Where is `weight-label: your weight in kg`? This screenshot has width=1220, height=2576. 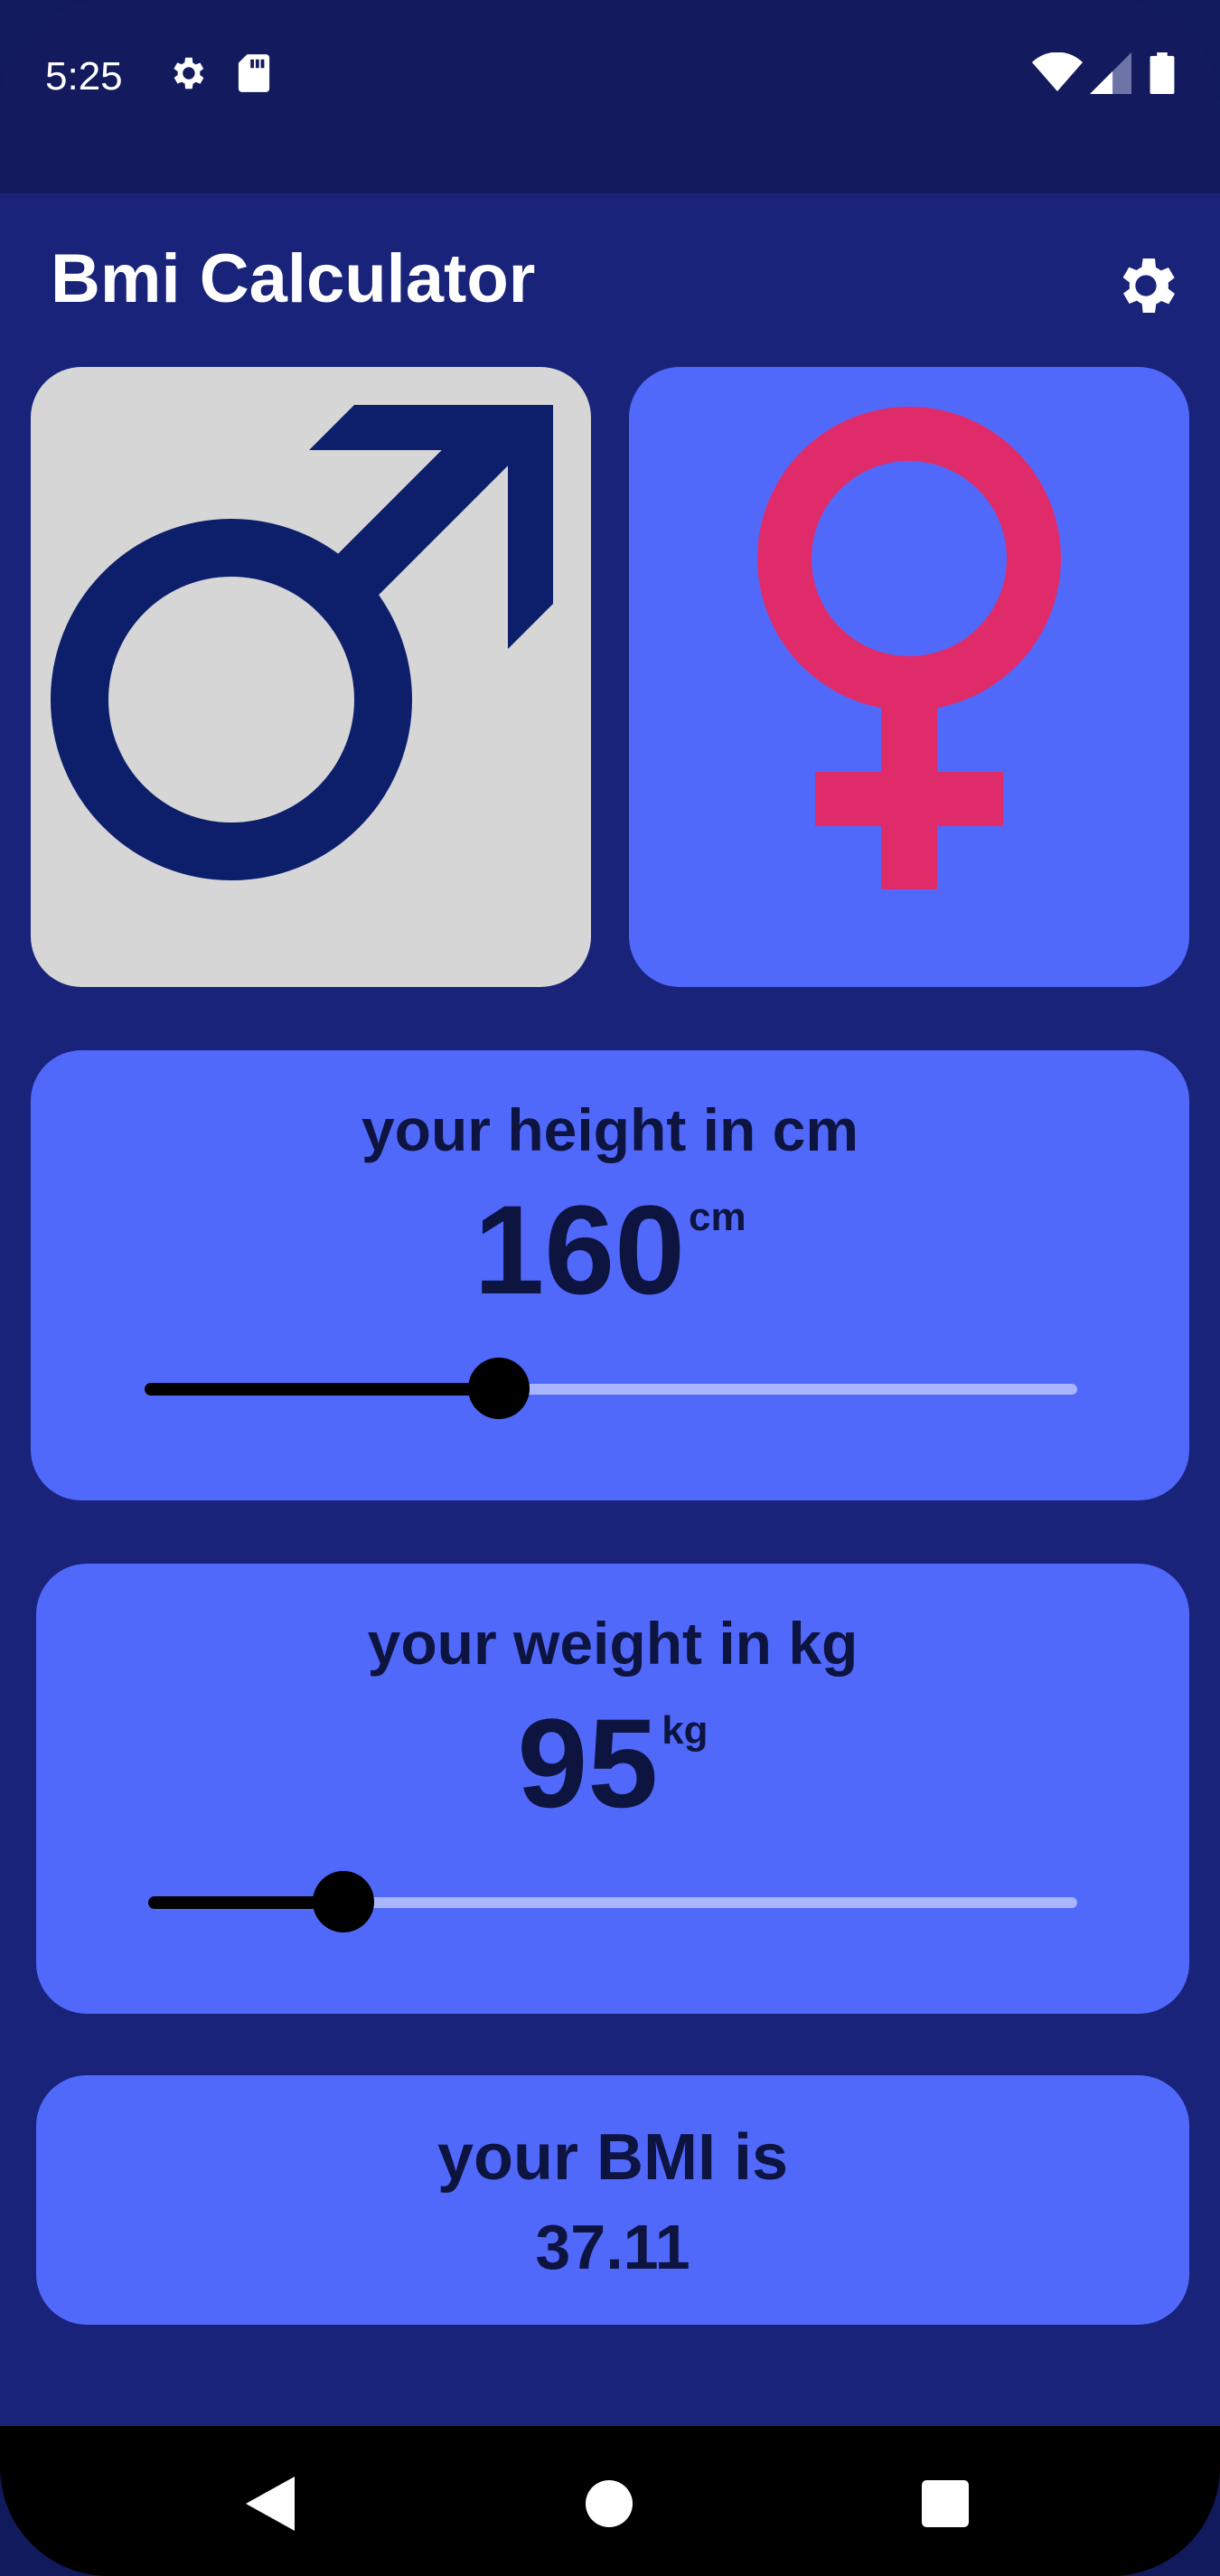 weight-label: your weight in kg is located at coordinates (613, 1644).